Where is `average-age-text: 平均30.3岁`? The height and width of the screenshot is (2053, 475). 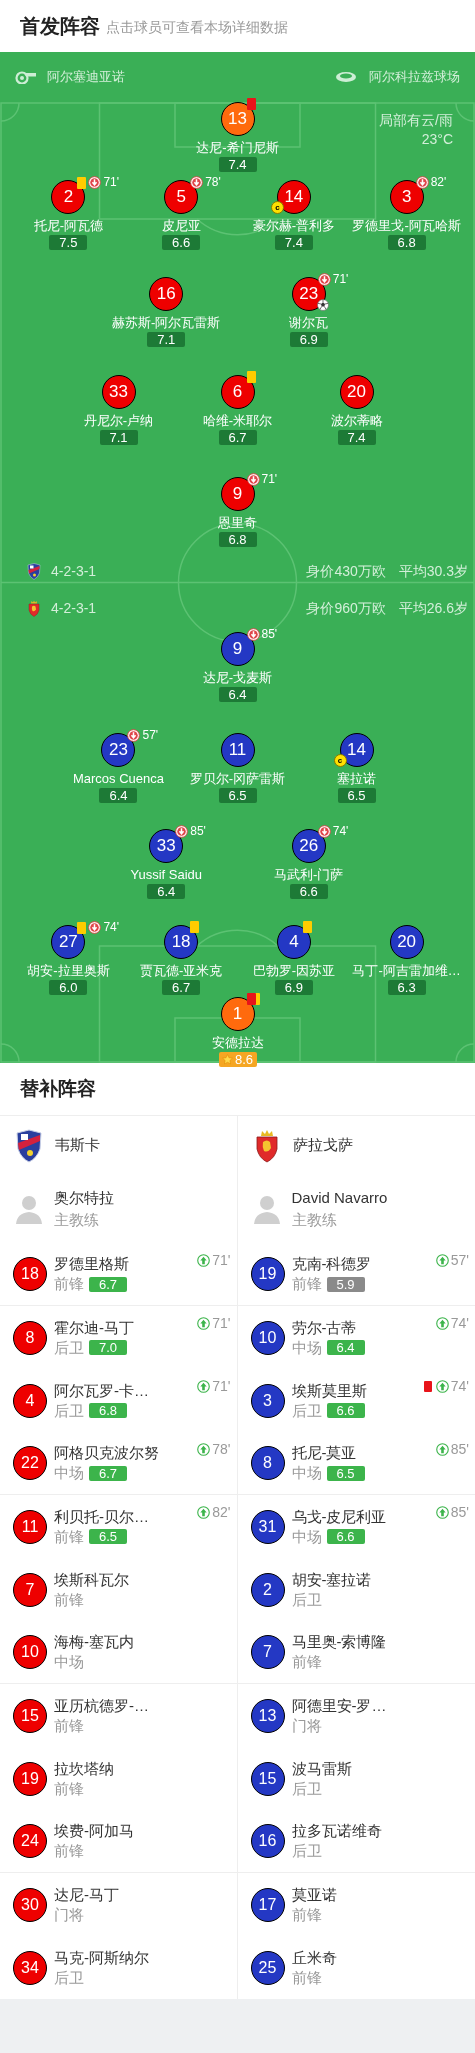 average-age-text: 平均30.3岁 is located at coordinates (433, 571).